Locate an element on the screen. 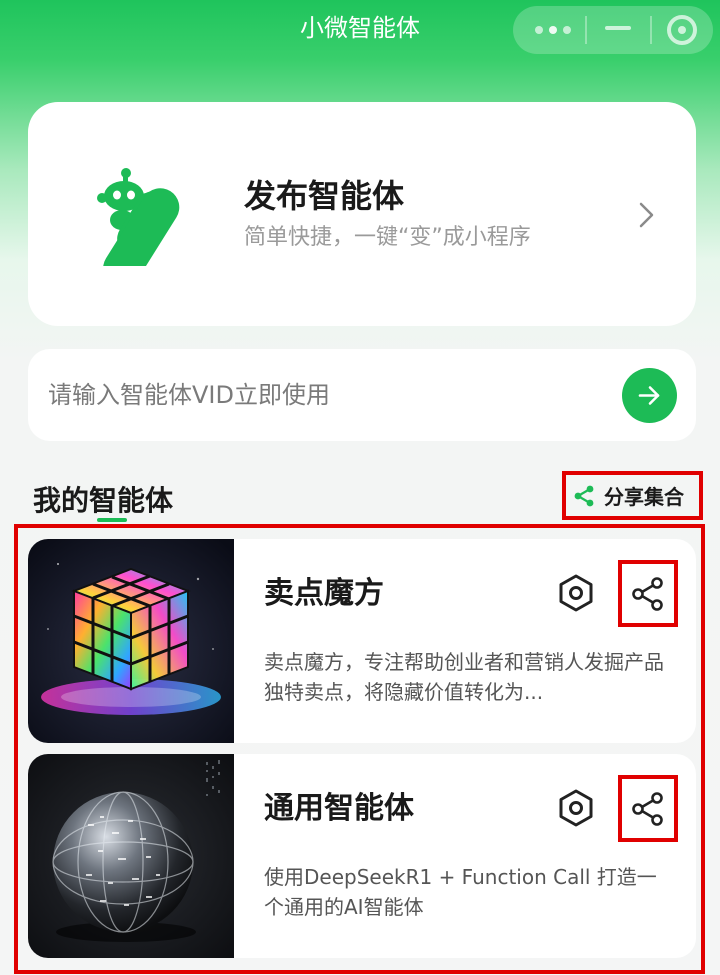 The width and height of the screenshot is (720, 975). my-agents-title: 我的智能体 is located at coordinates (103, 502).